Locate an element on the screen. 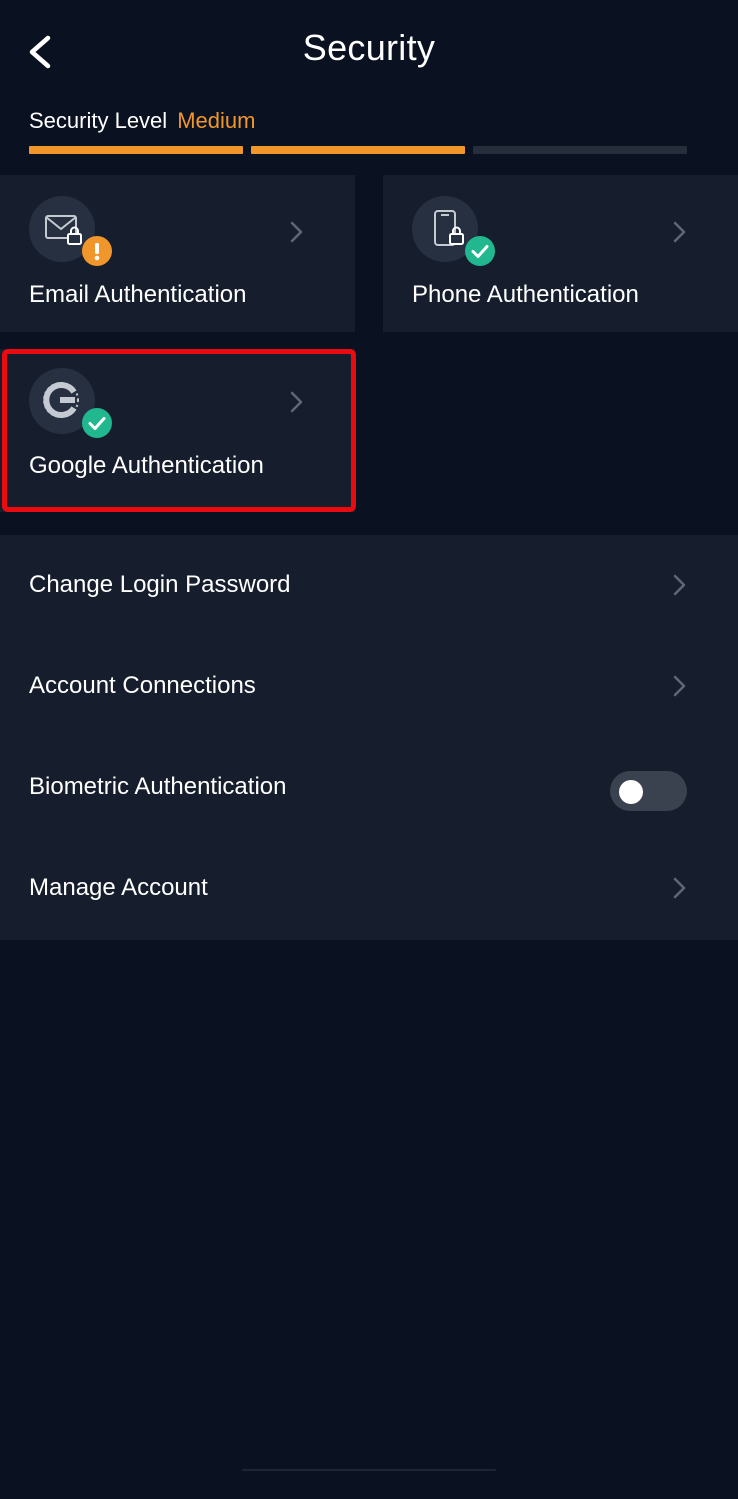  phone-authentication-label: Phone Authentication is located at coordinates (525, 294).